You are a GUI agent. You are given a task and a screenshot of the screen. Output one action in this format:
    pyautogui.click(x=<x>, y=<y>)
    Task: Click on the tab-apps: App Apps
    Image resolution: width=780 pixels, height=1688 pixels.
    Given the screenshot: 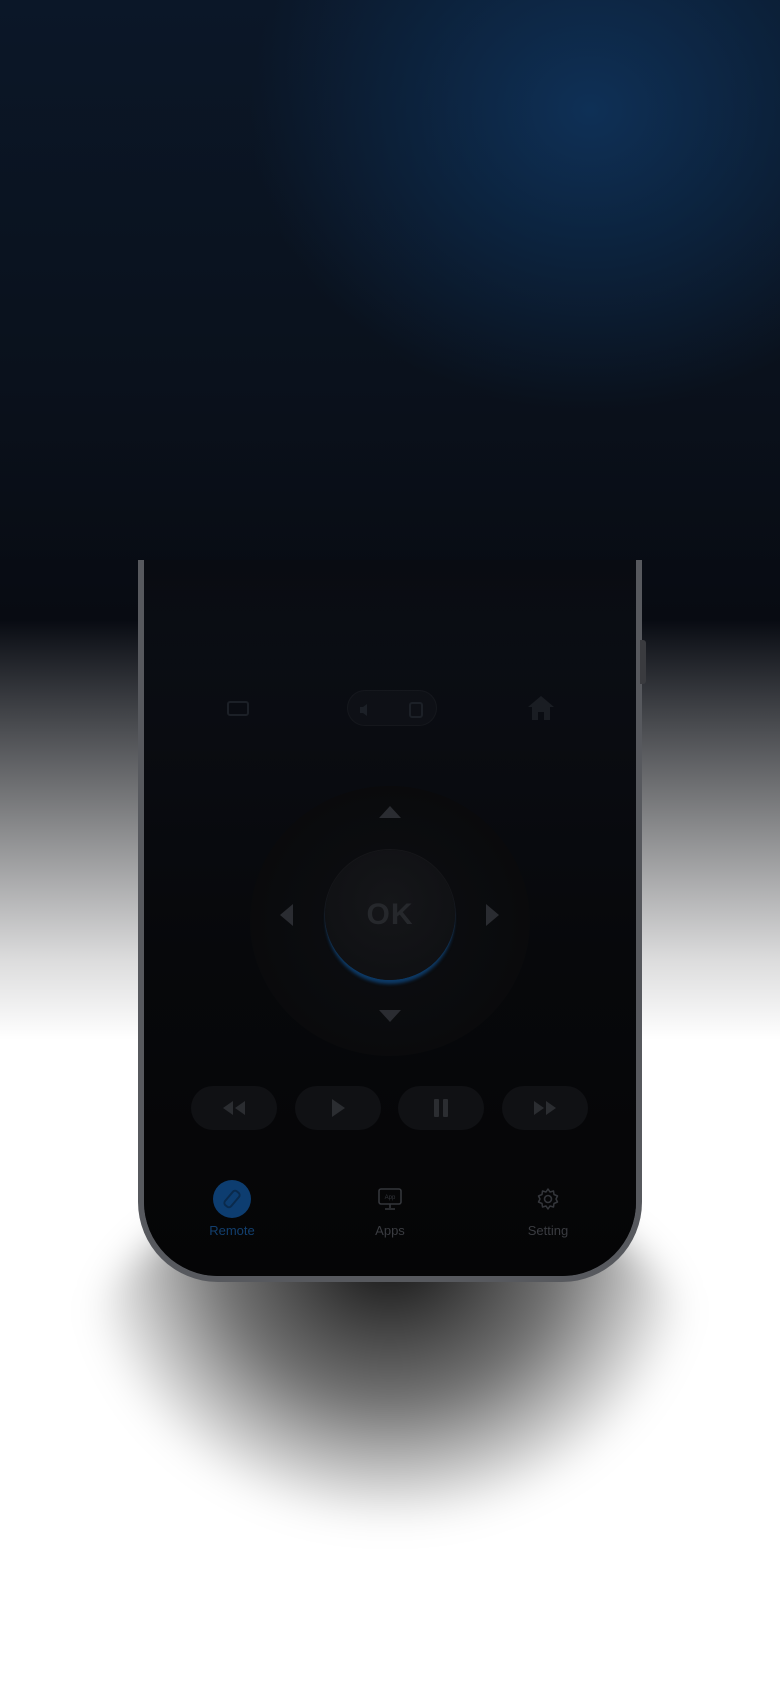 What is the action you would take?
    pyautogui.click(x=390, y=1210)
    